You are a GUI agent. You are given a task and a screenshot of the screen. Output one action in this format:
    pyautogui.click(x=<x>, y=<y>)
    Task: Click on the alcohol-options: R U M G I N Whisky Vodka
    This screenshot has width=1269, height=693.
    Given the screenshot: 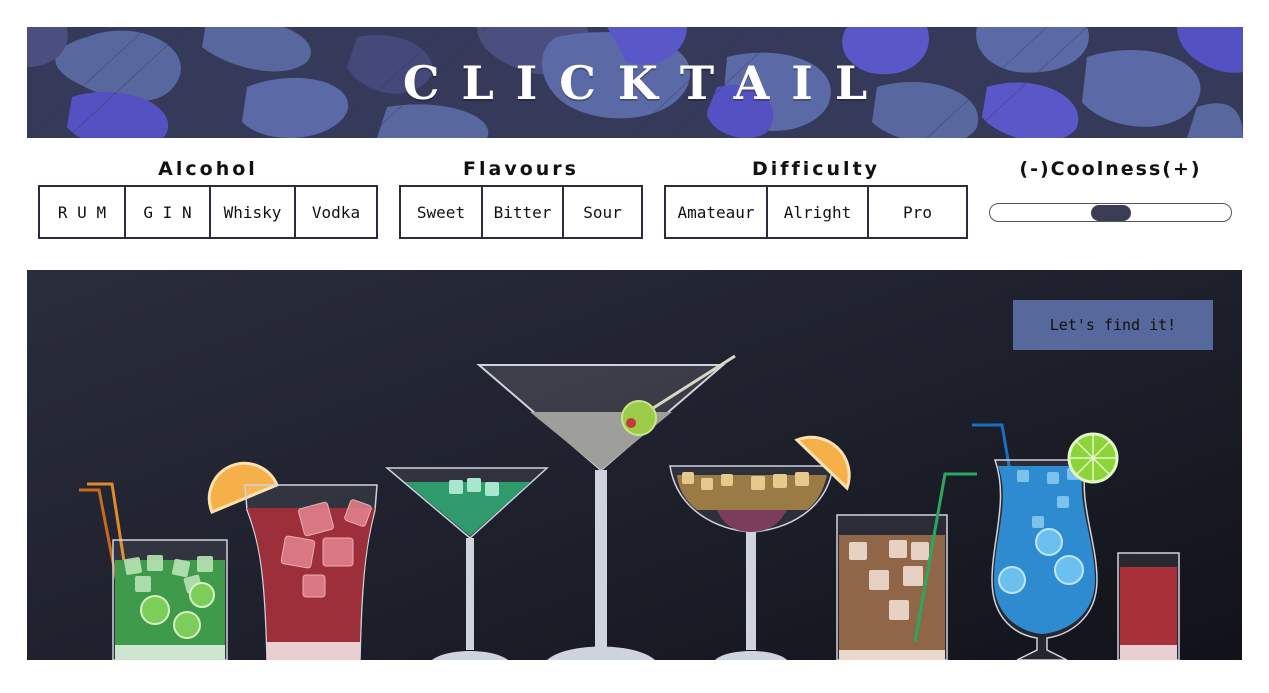 What is the action you would take?
    pyautogui.click(x=208, y=212)
    